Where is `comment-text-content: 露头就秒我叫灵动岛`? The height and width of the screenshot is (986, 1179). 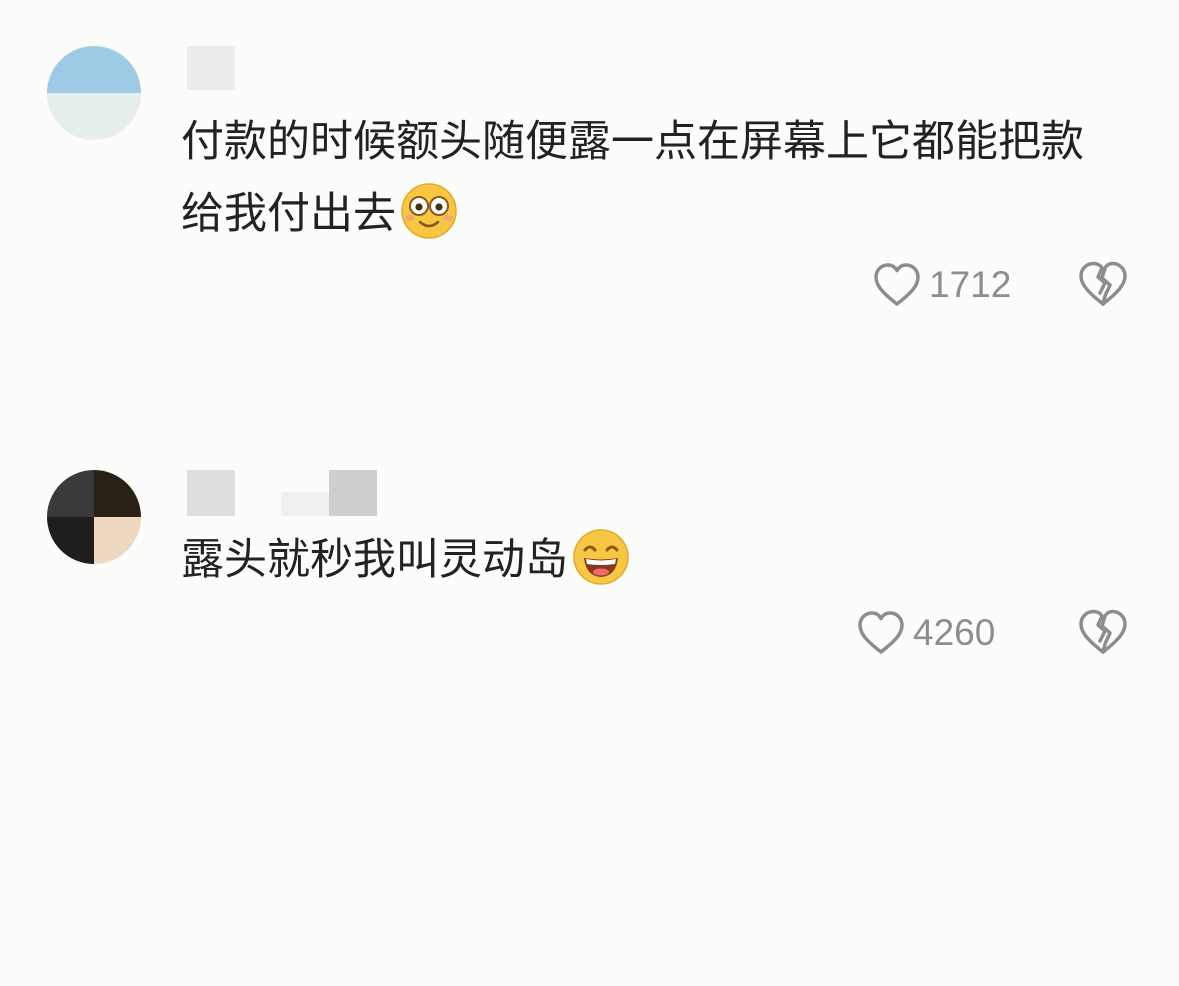 comment-text-content: 露头就秒我叫灵动岛 is located at coordinates (374, 560).